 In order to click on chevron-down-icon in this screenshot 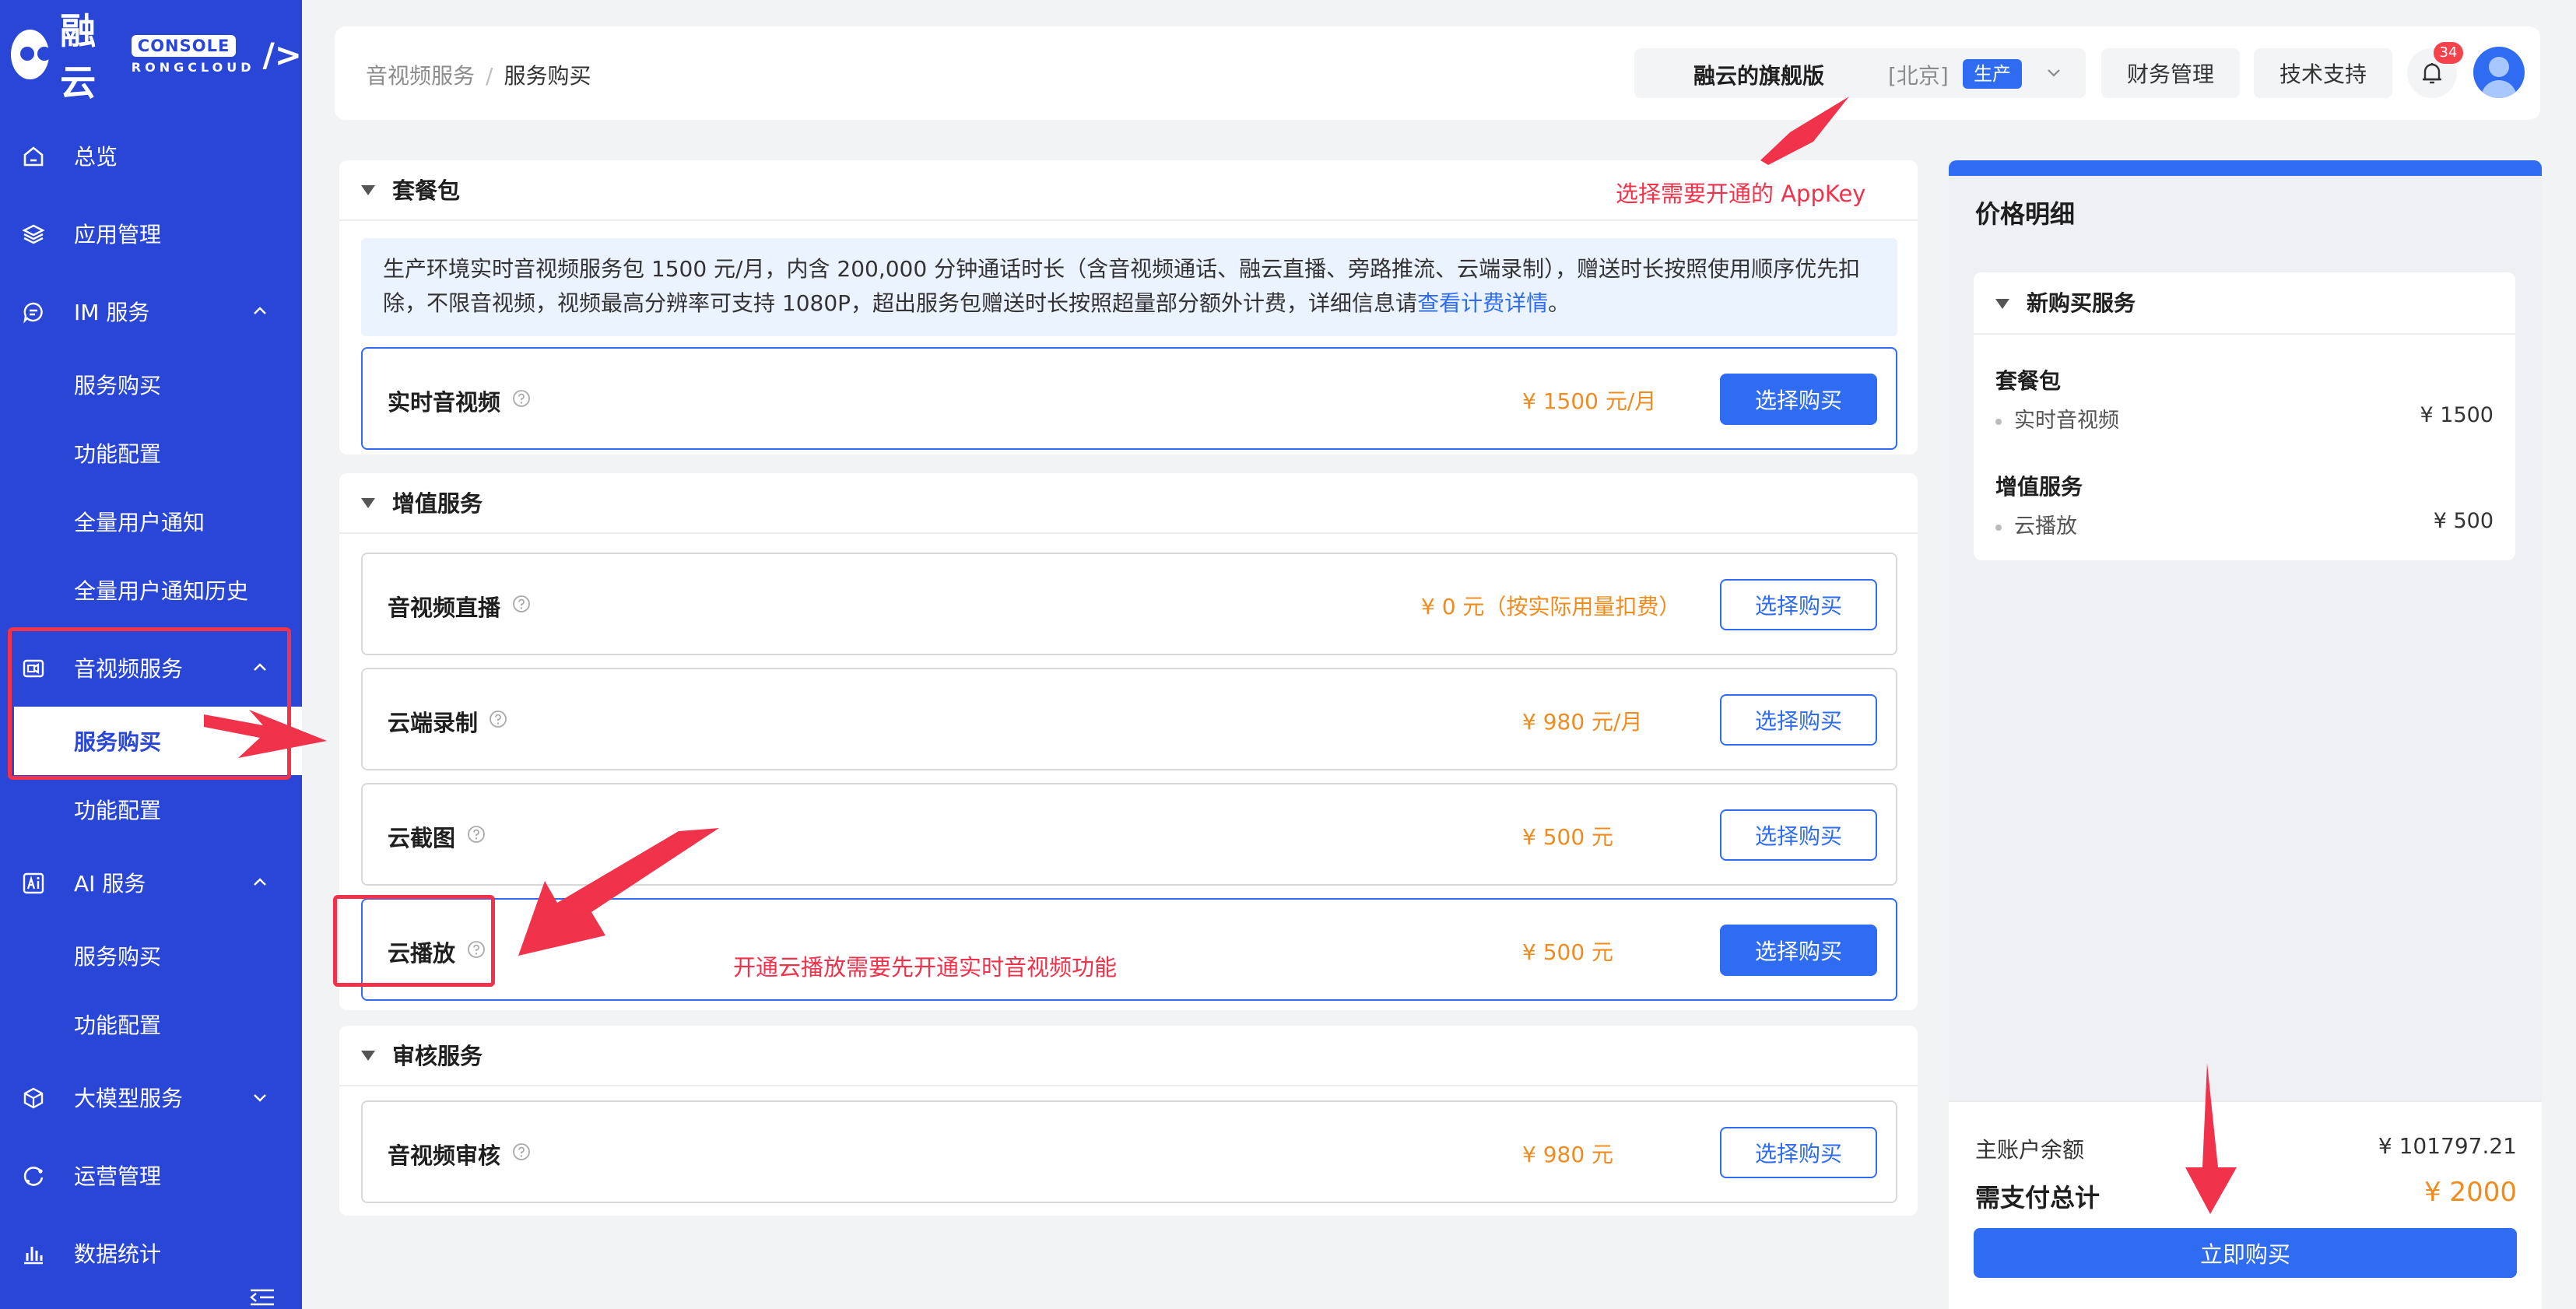, I will do `click(260, 1098)`.